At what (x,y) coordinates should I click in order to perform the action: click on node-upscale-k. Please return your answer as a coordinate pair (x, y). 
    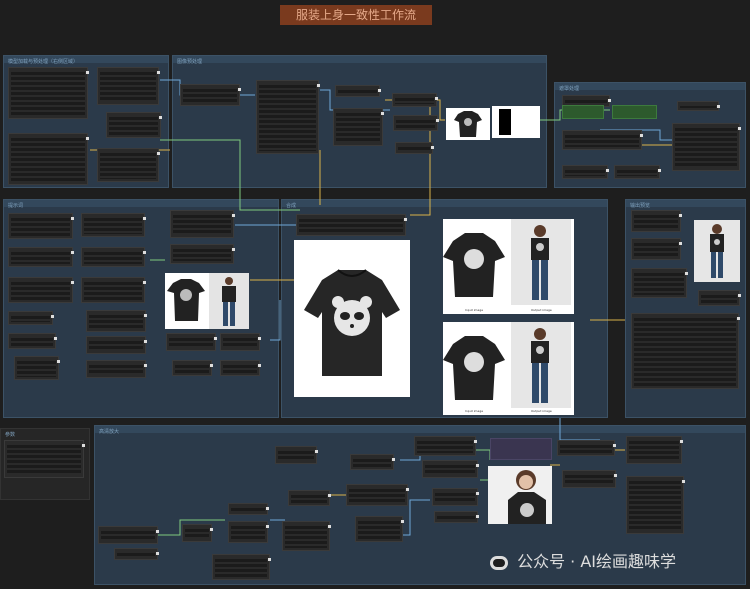
    Looking at the image, I should click on (377, 495).